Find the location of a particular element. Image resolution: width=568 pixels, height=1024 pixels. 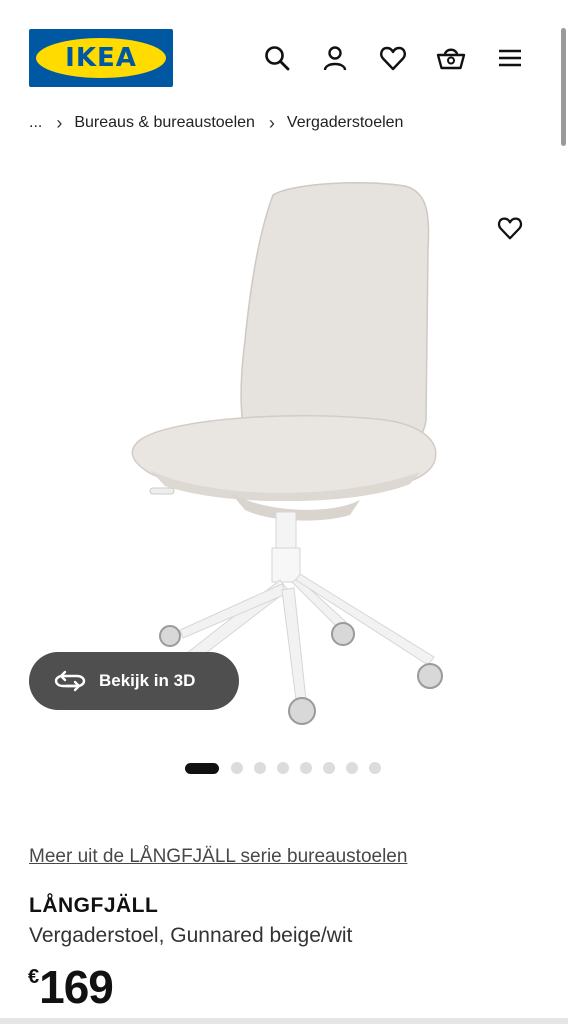

product-price: € 169 is located at coordinates (71, 987).